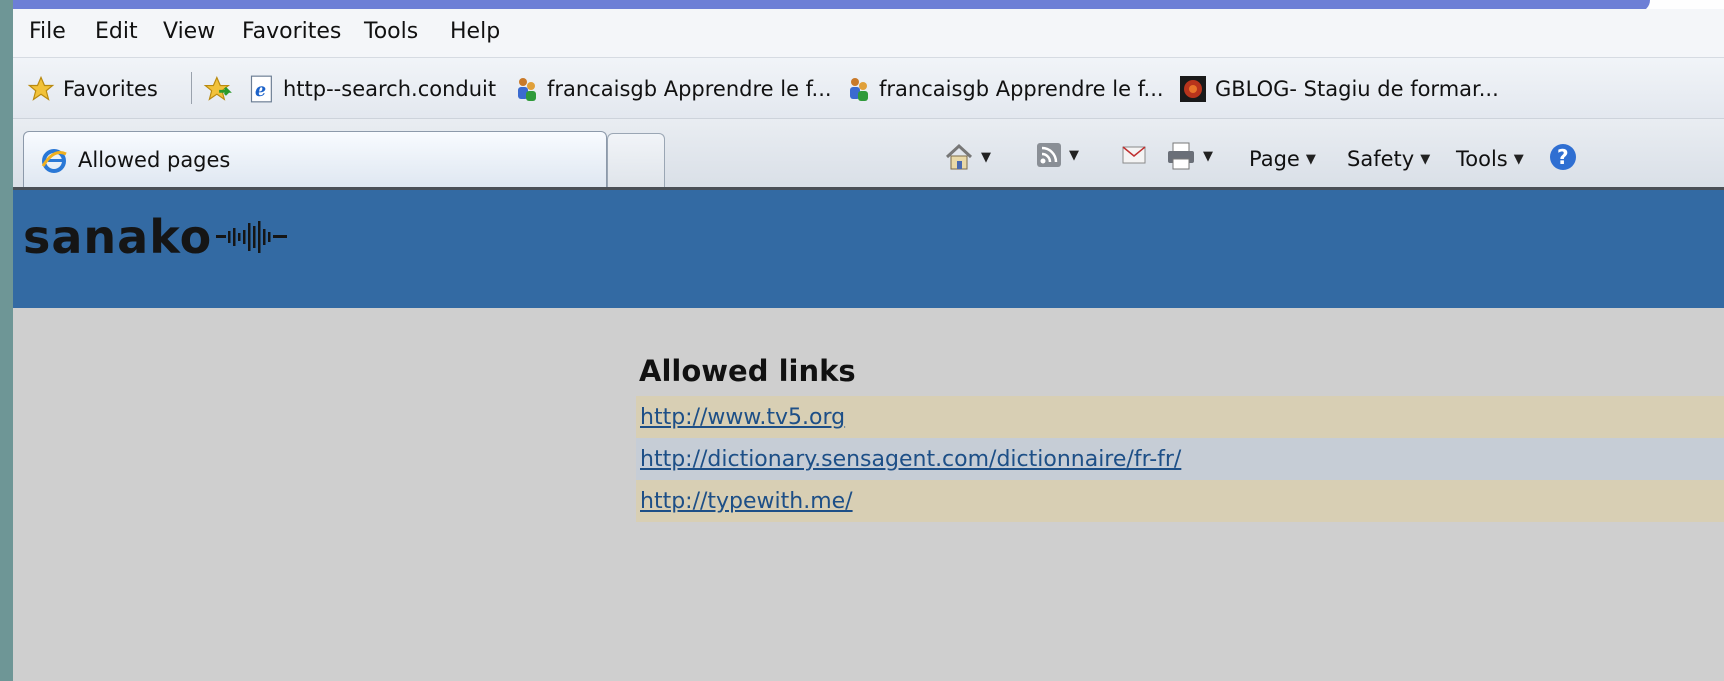  I want to click on favorites-button: Favorites, so click(92, 89).